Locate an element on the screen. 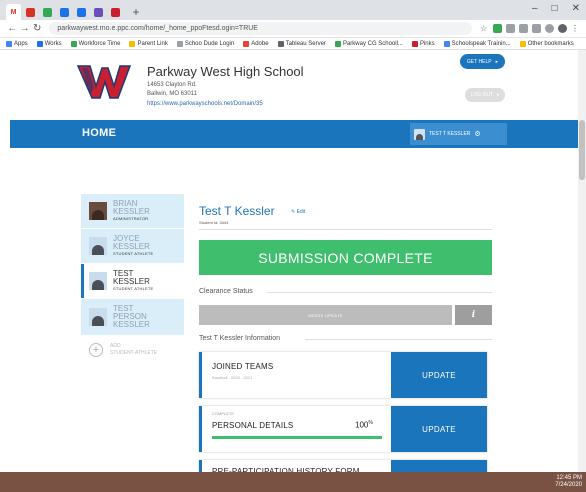  bookmark-item: Pinks is located at coordinates (423, 43).